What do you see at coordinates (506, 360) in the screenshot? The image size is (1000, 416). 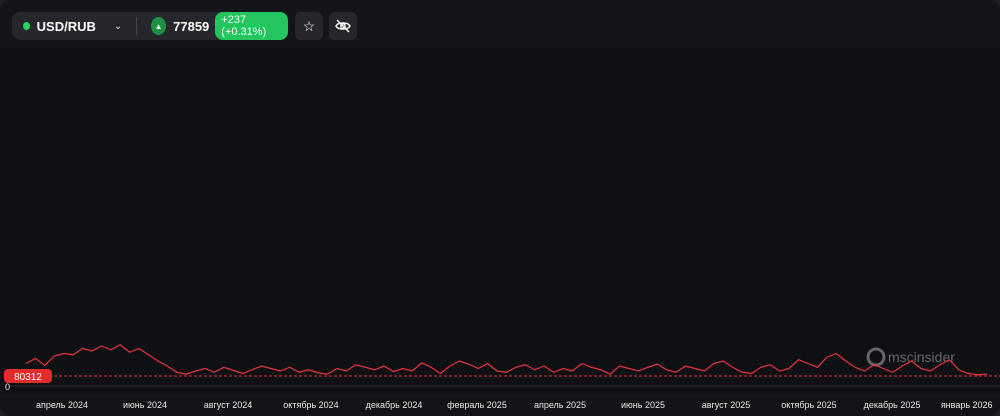 I see `volume-line` at bounding box center [506, 360].